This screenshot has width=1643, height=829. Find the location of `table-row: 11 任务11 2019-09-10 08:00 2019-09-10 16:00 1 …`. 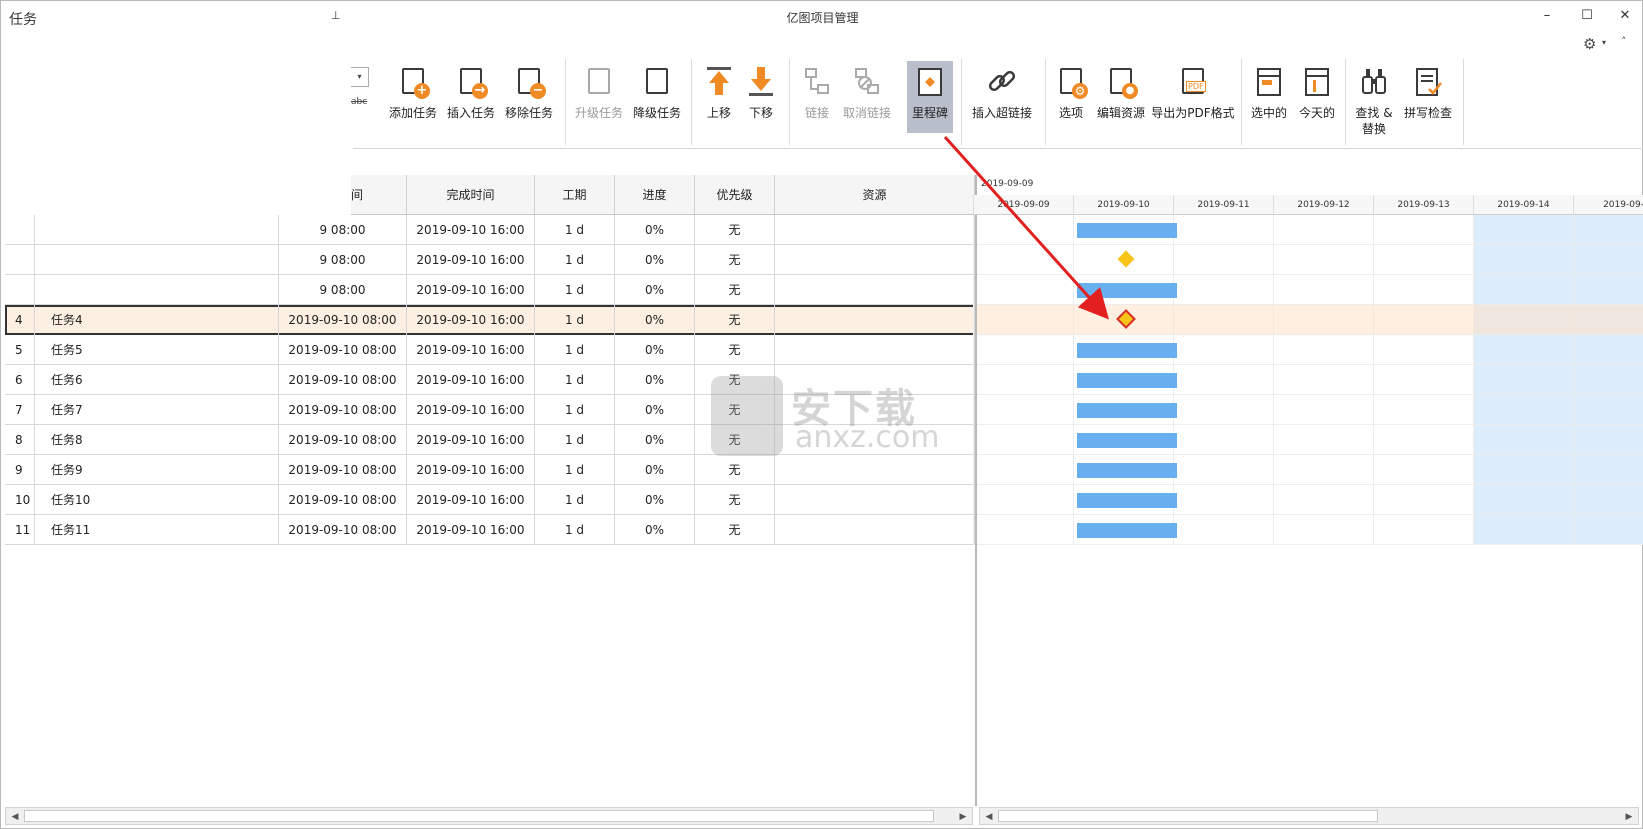

table-row: 11 任务11 2019-09-10 08:00 2019-09-10 16:00 1 … is located at coordinates (490, 530).